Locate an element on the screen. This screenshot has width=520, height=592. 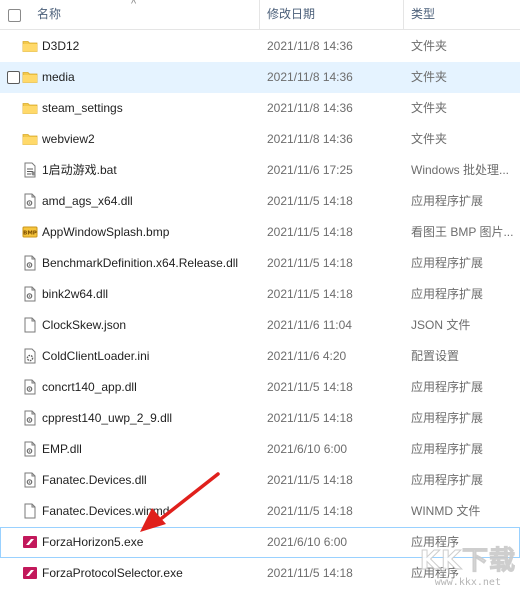
column-type-header: 类型 is located at coordinates (461, 14).